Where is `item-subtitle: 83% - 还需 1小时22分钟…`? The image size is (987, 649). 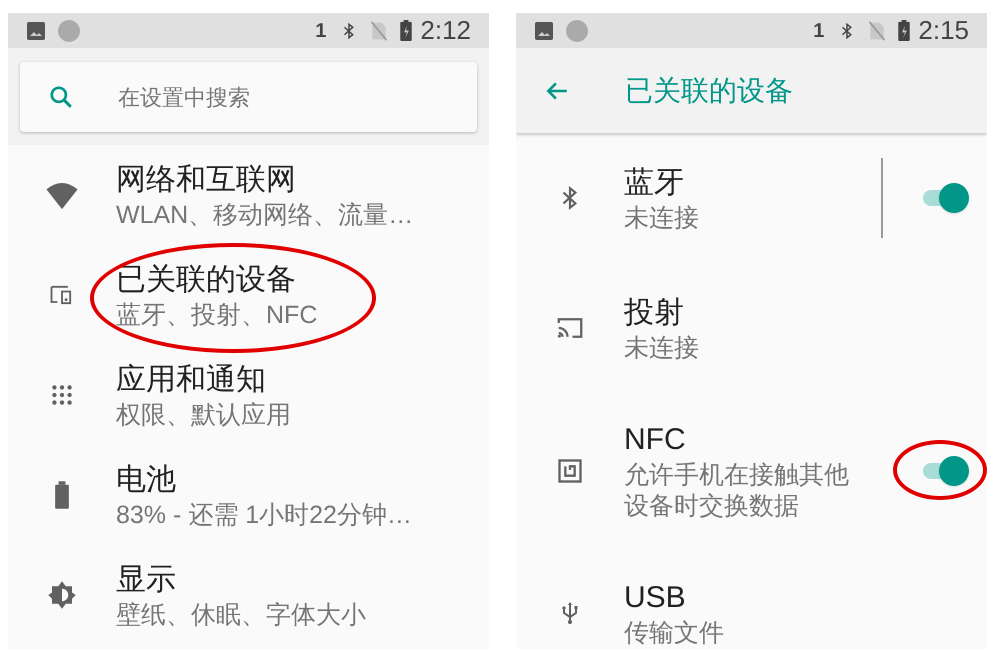
item-subtitle: 83% - 还需 1小时22分钟… is located at coordinates (264, 515).